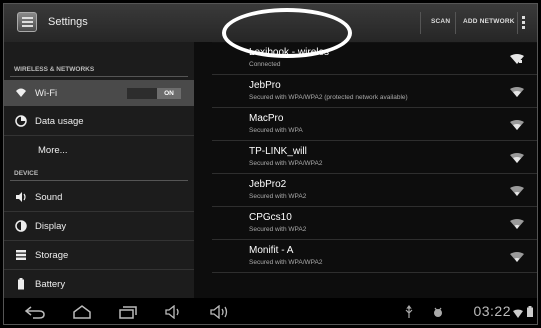  What do you see at coordinates (50, 284) in the screenshot?
I see `sidebar-item-label: Battery` at bounding box center [50, 284].